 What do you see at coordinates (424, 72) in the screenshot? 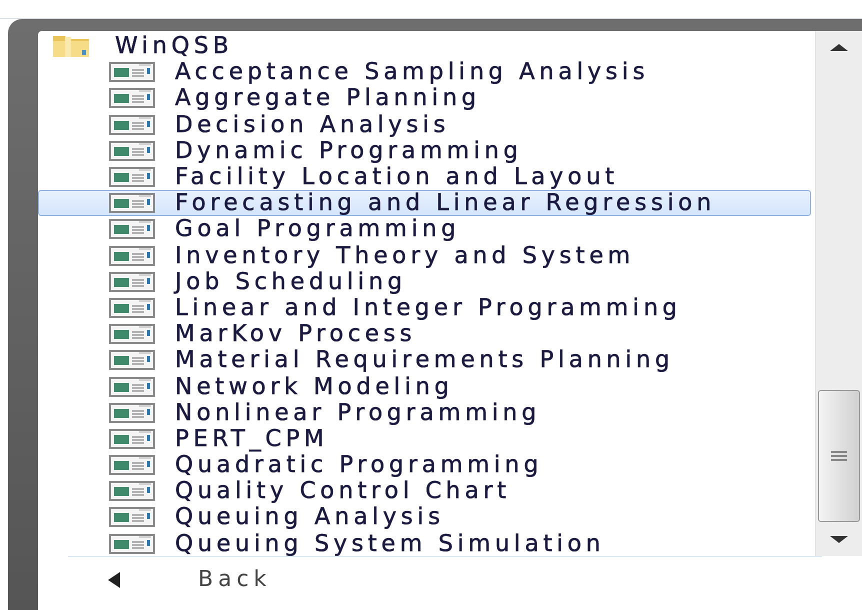
I see `program-item: Acceptance Sampling Analysis` at bounding box center [424, 72].